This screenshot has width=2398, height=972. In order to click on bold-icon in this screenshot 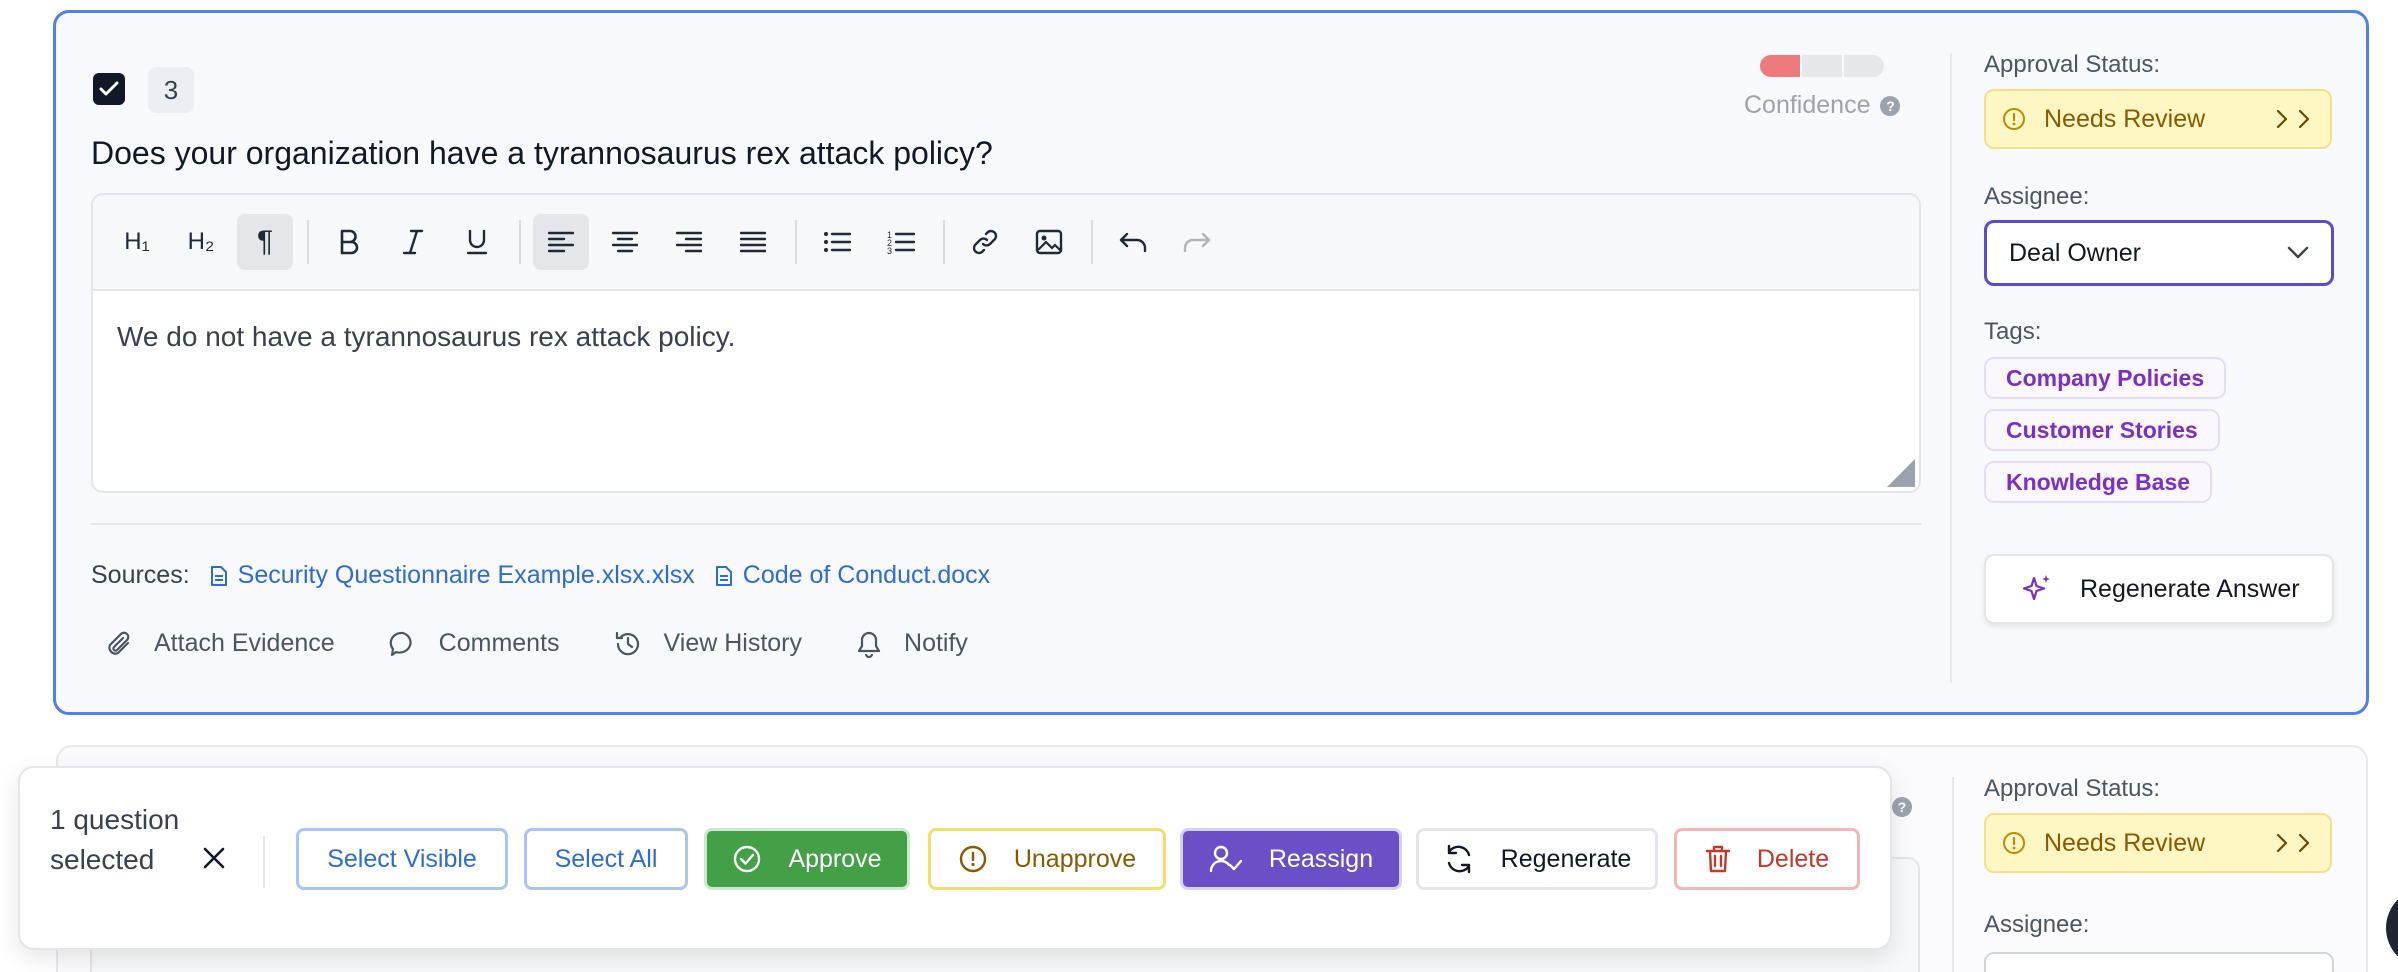, I will do `click(349, 242)`.